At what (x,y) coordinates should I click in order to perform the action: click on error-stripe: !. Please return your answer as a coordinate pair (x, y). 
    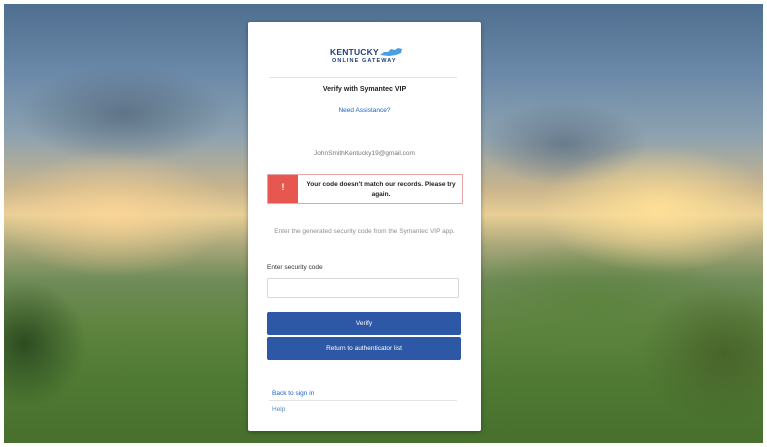
    Looking at the image, I should click on (283, 189).